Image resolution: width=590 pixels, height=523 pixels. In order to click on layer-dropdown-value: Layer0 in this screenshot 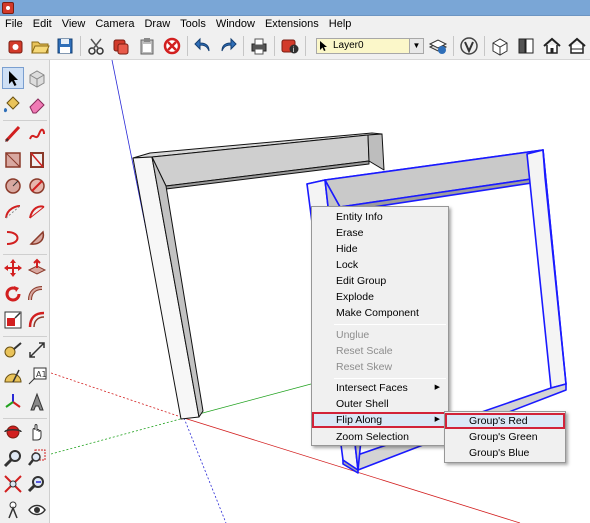, I will do `click(348, 45)`.